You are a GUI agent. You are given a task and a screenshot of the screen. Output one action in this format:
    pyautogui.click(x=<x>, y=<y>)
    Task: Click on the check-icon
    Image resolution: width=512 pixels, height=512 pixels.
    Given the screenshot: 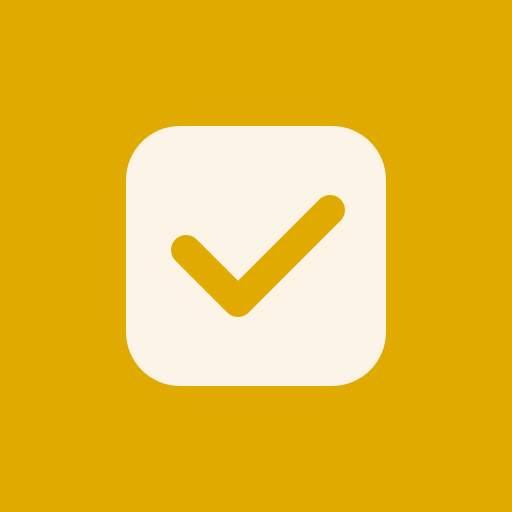 What is the action you would take?
    pyautogui.click(x=258, y=256)
    